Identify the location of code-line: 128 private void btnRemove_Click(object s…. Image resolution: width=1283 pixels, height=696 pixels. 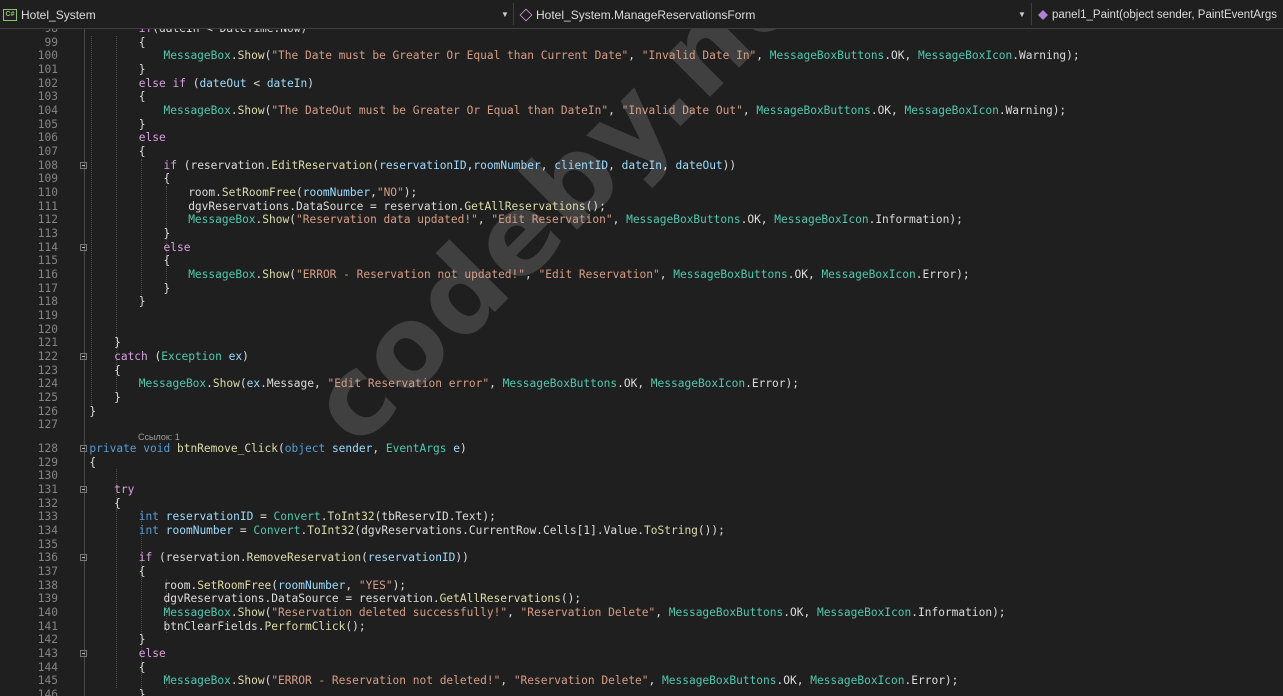
(641, 449).